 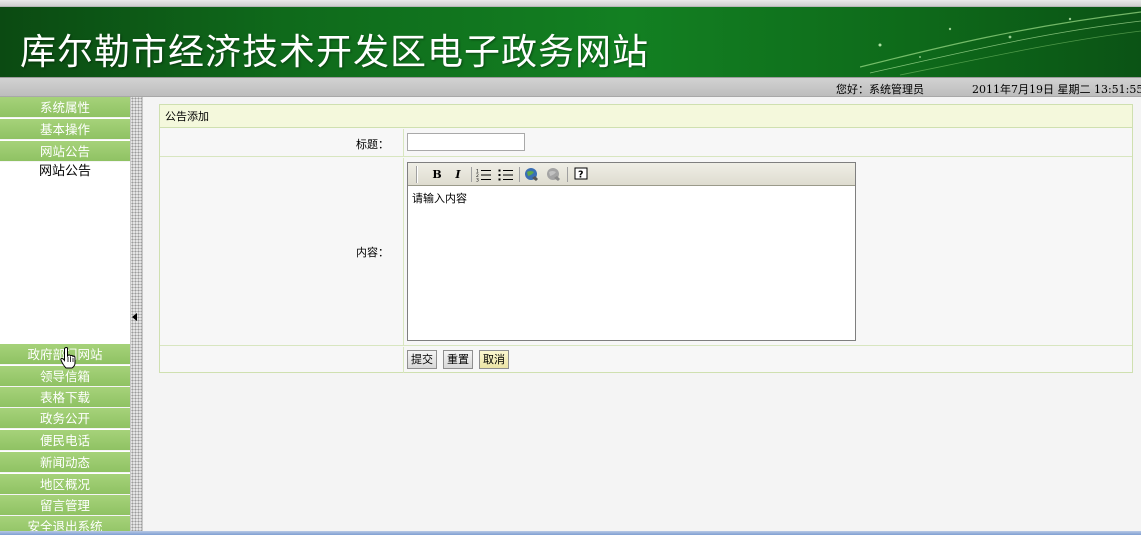 I want to click on submit-button: 提交, so click(x=422, y=359).